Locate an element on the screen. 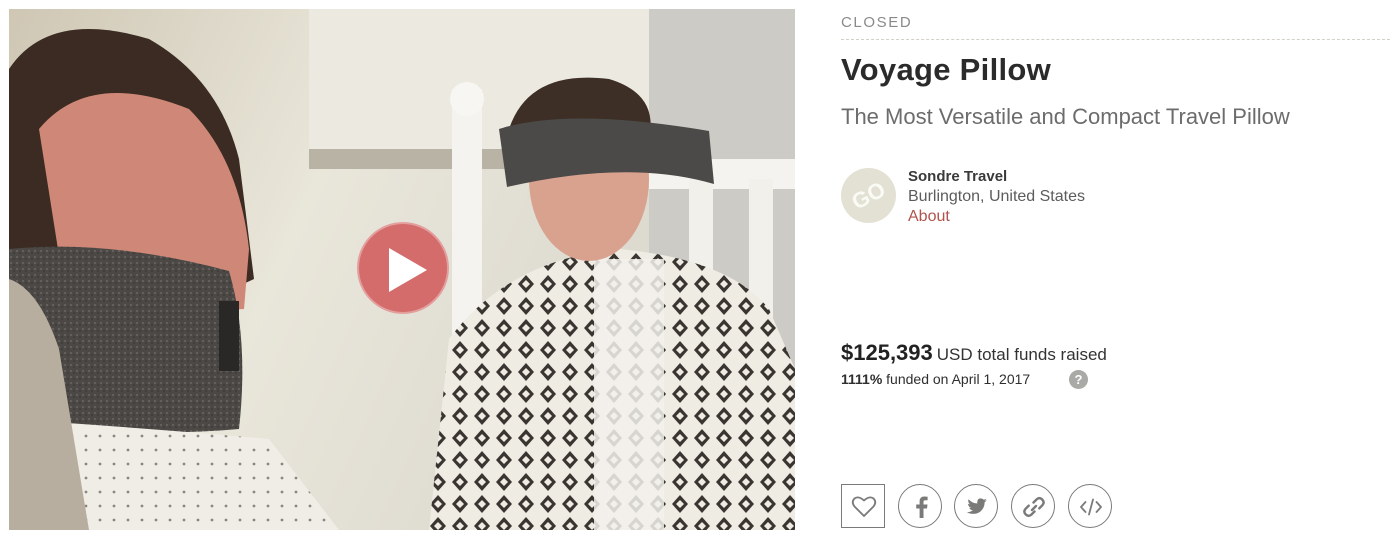 The height and width of the screenshot is (543, 1400). creator-name: Sondre Travel is located at coordinates (957, 176).